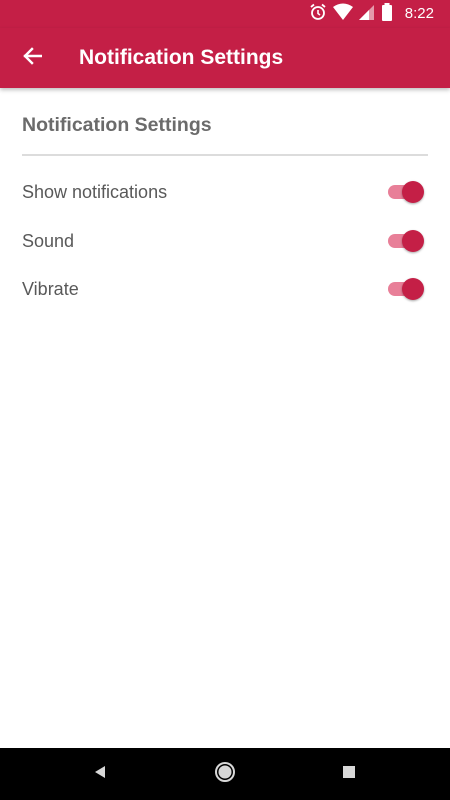  I want to click on navigation-bar, so click(225, 774).